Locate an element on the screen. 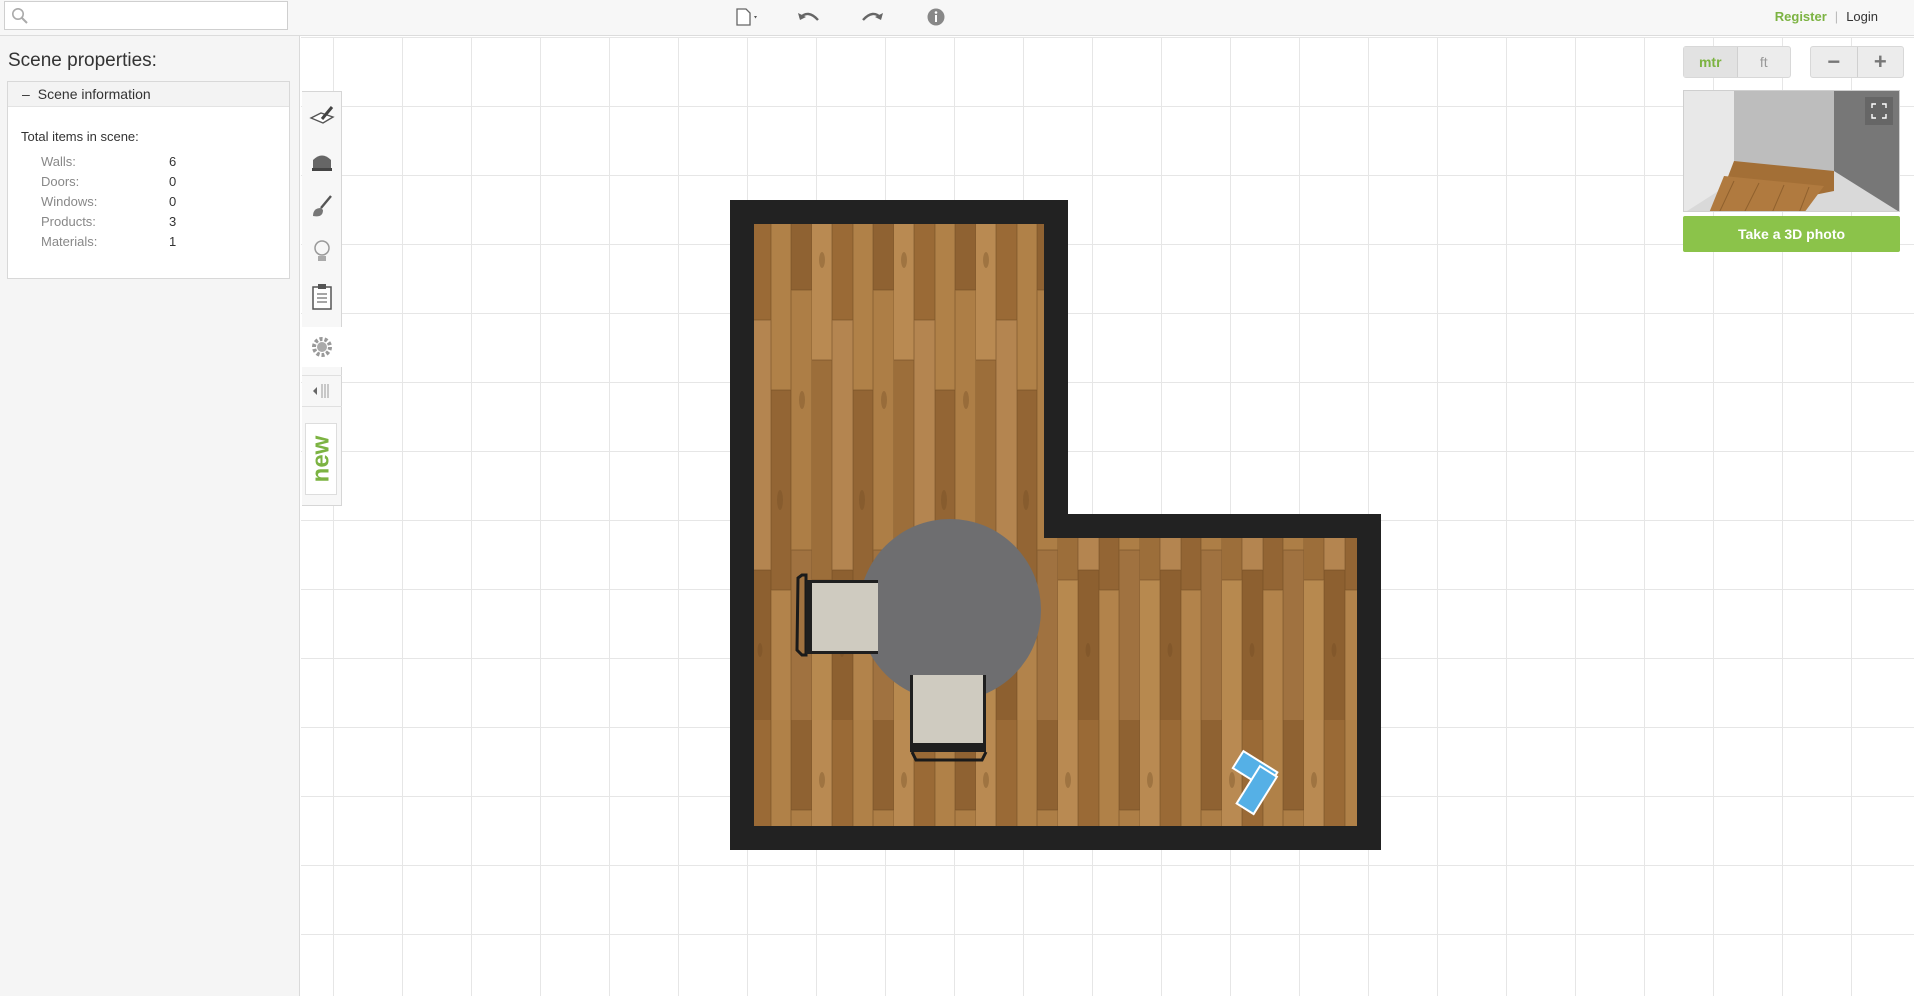 This screenshot has width=1914, height=996. undo-icon is located at coordinates (809, 17).